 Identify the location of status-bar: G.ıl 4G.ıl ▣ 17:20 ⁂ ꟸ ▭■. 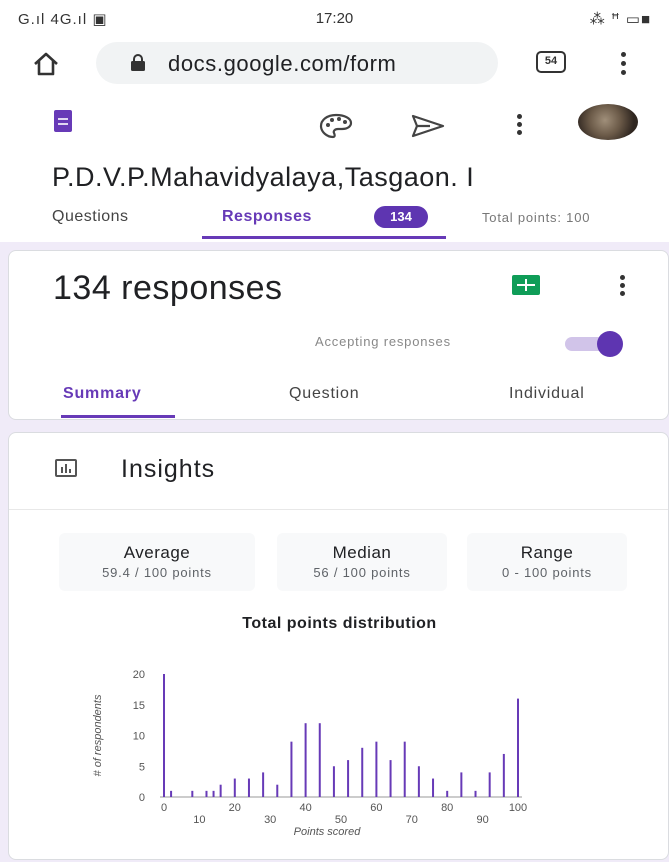
(334, 20).